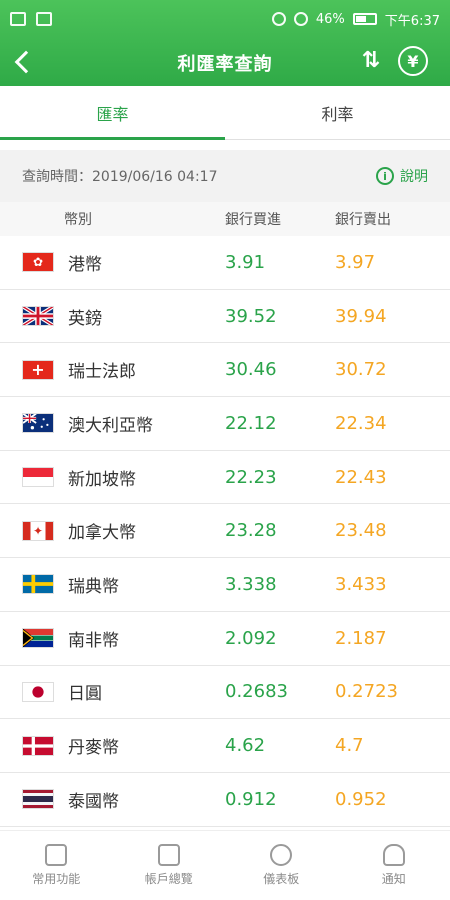 Image resolution: width=450 pixels, height=900 pixels. I want to click on switzerland-flag-icon: +, so click(38, 369).